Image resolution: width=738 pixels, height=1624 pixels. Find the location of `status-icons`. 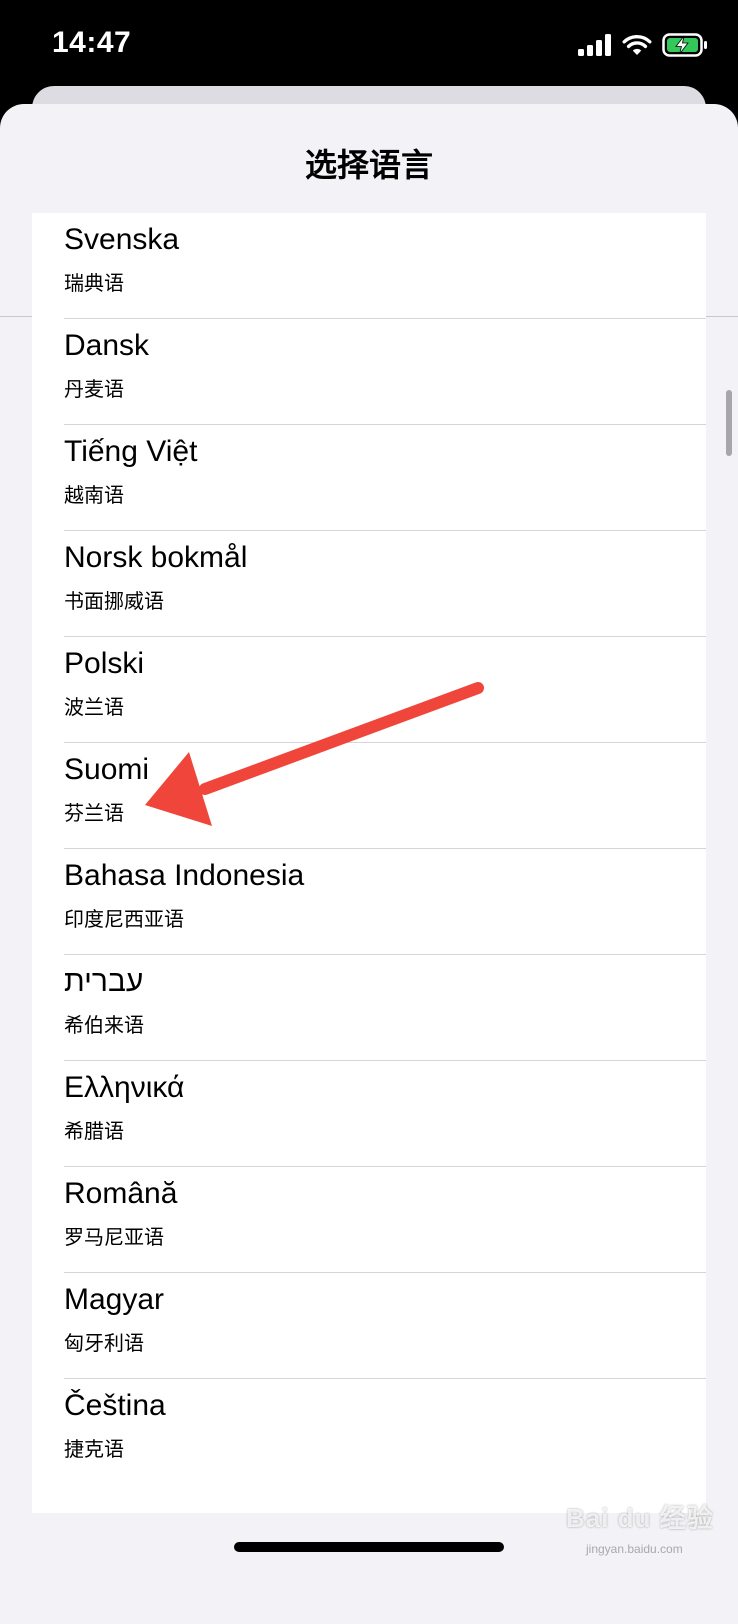

status-icons is located at coordinates (643, 45).